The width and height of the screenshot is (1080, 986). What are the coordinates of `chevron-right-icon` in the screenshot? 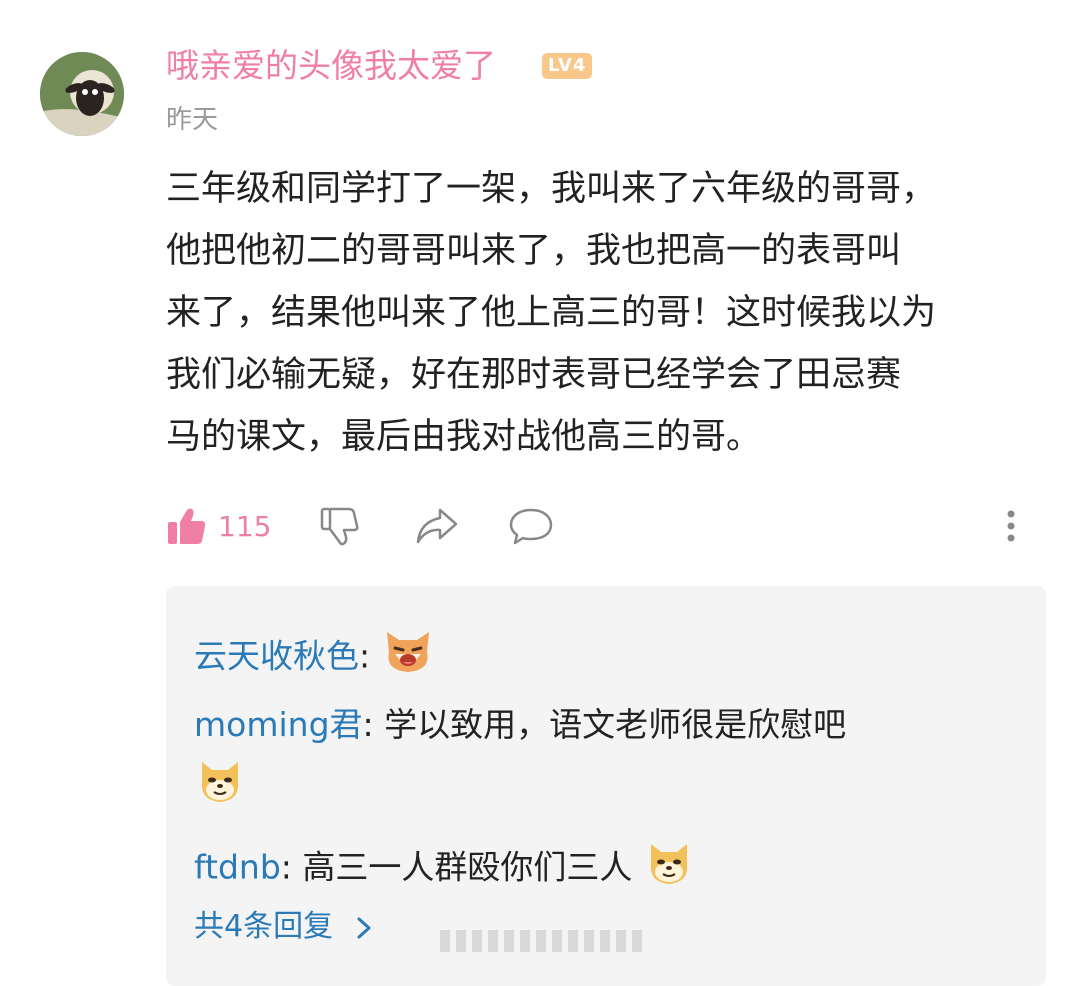 It's located at (364, 927).